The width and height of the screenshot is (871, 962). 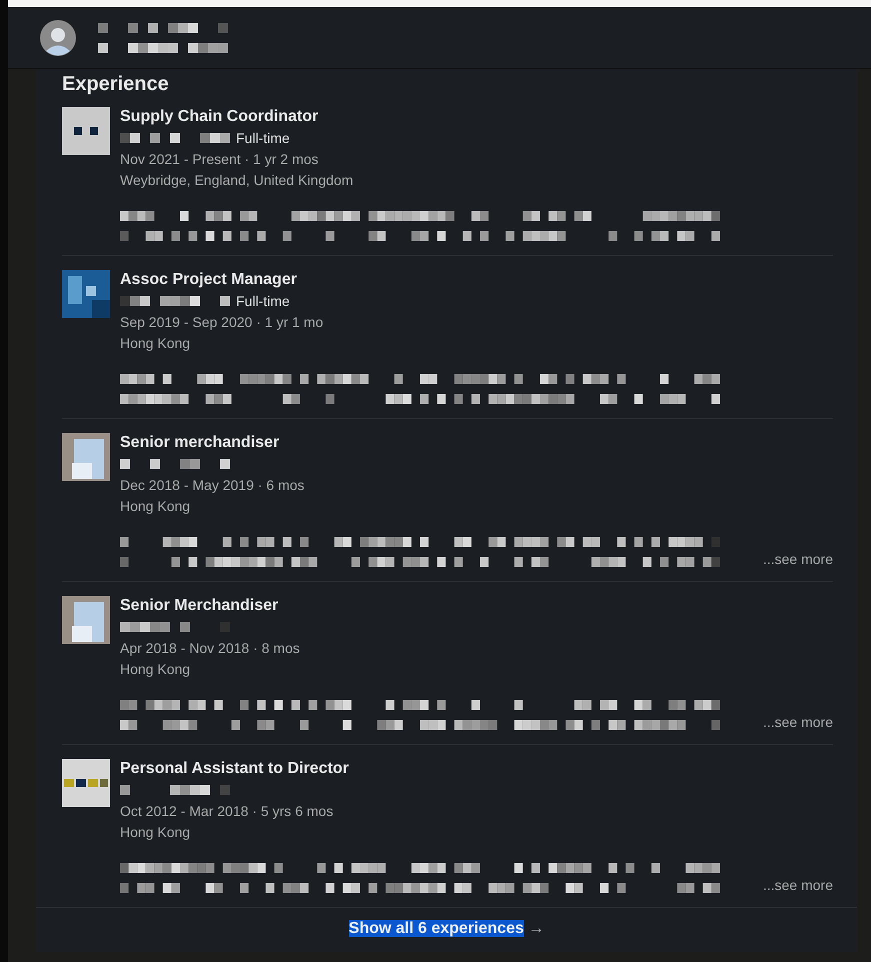 What do you see at coordinates (227, 811) in the screenshot?
I see `date-range: Oct 2012 - Mar 2018 · 5 yrs 6 mos` at bounding box center [227, 811].